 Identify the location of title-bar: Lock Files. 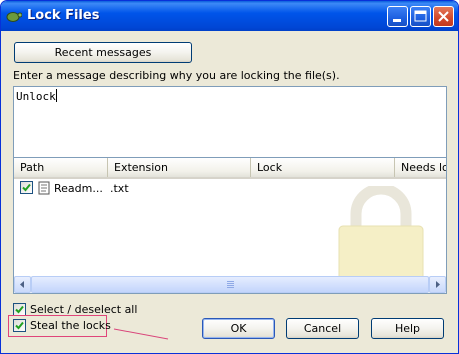
(229, 16).